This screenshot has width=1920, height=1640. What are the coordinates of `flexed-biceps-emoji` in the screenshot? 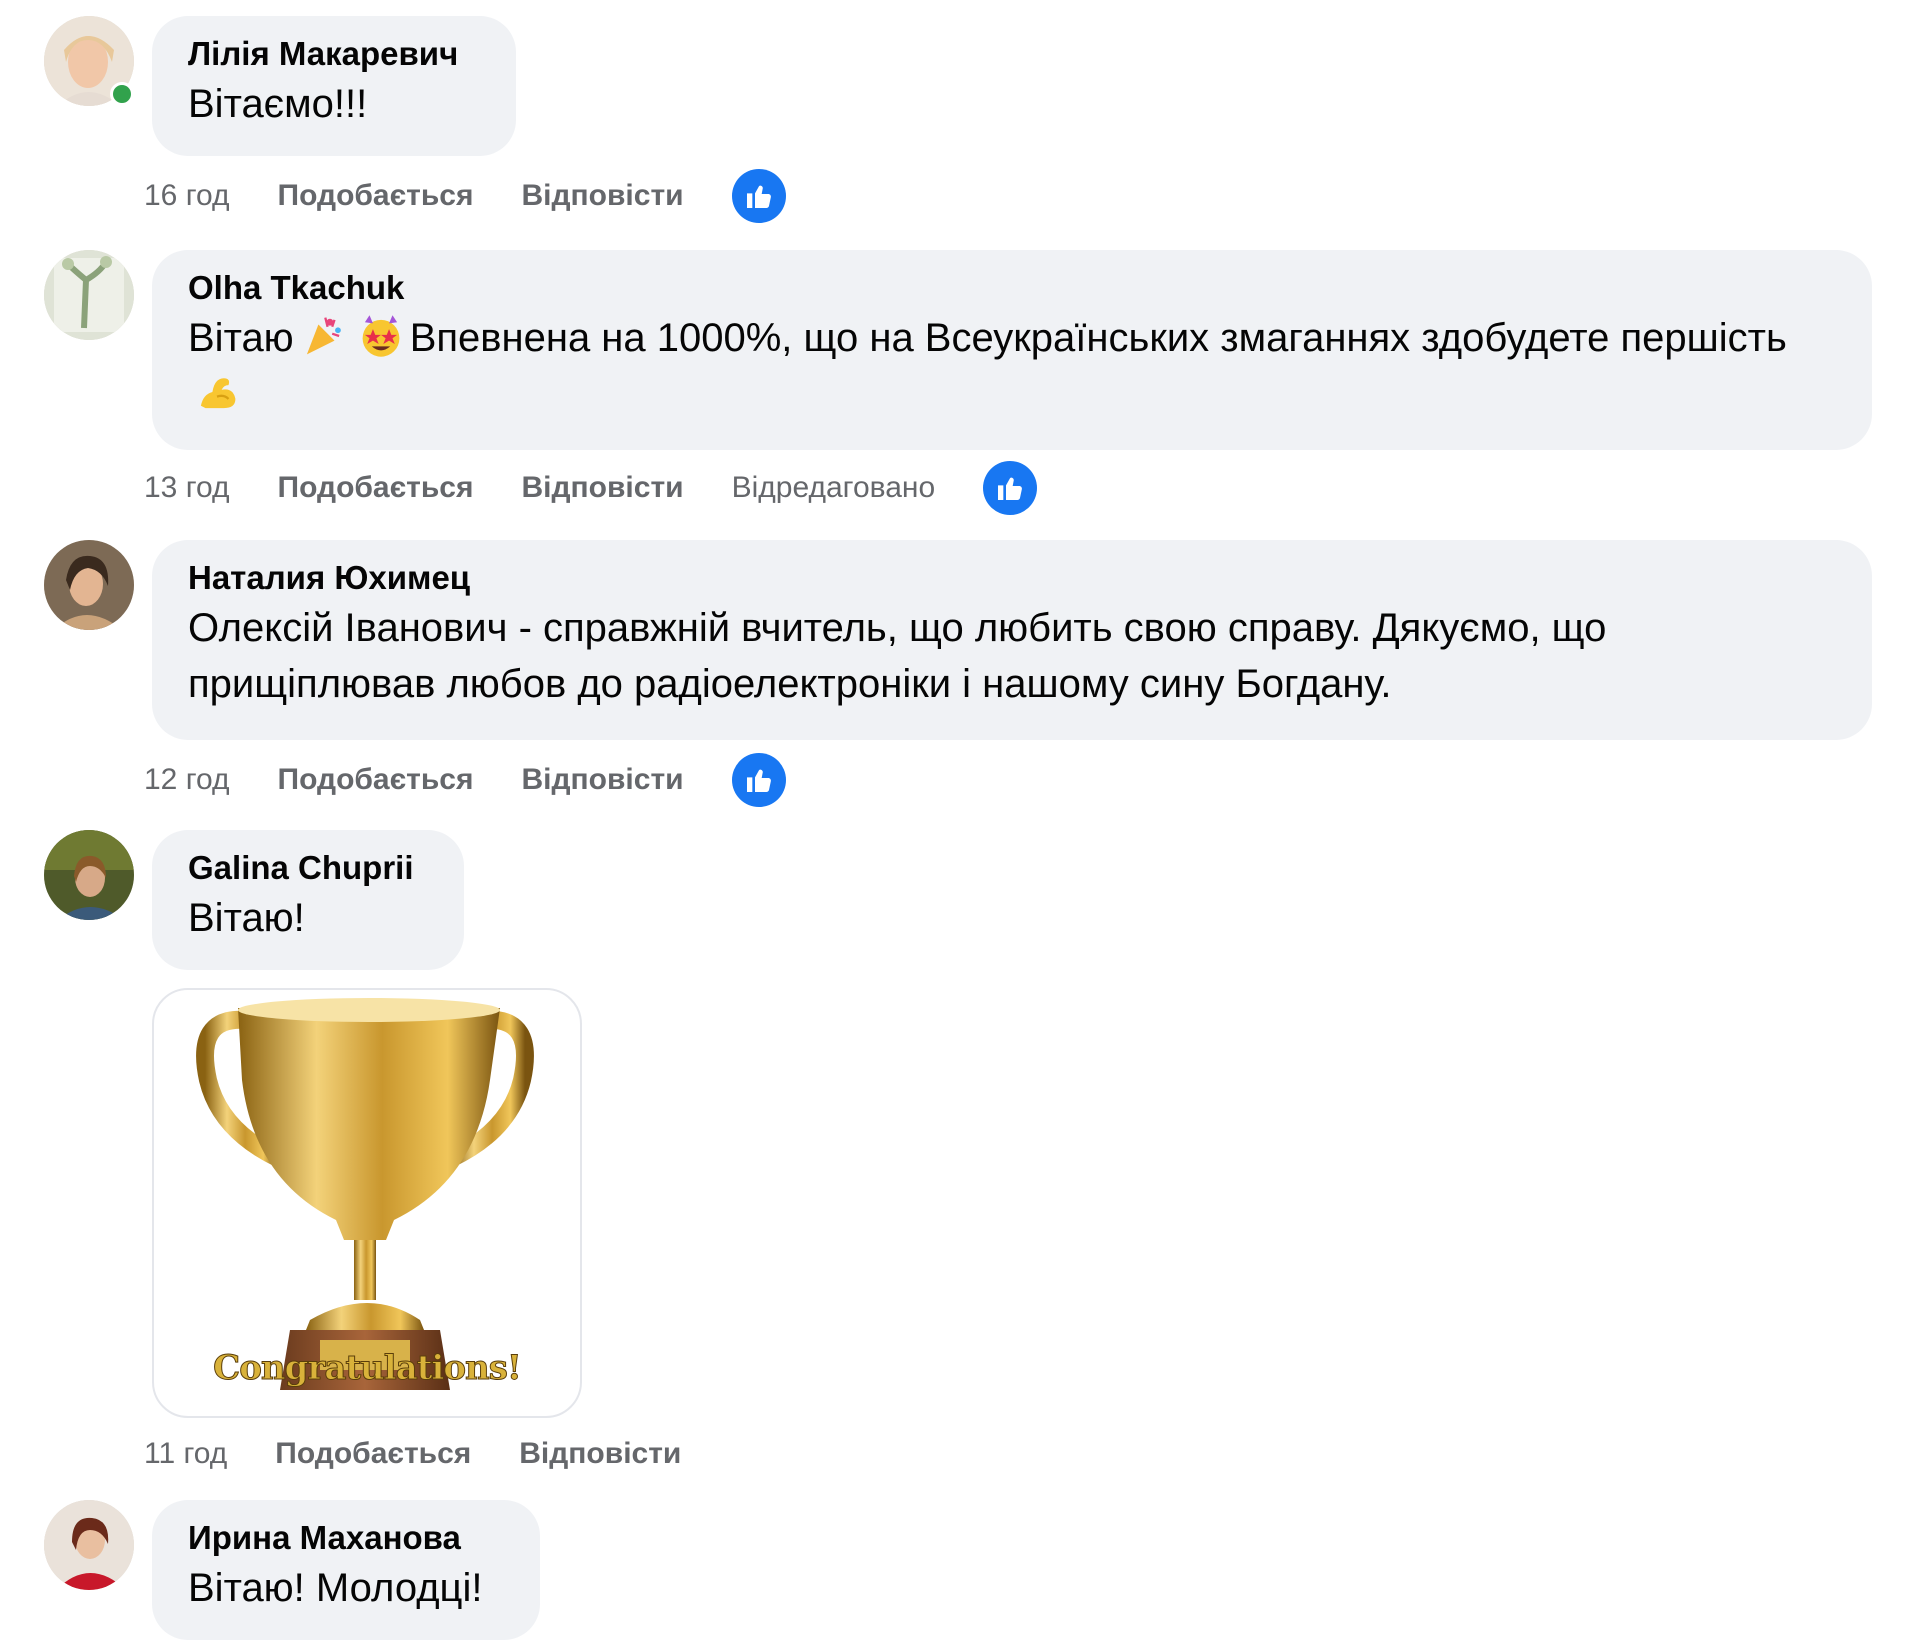 It's located at (217, 392).